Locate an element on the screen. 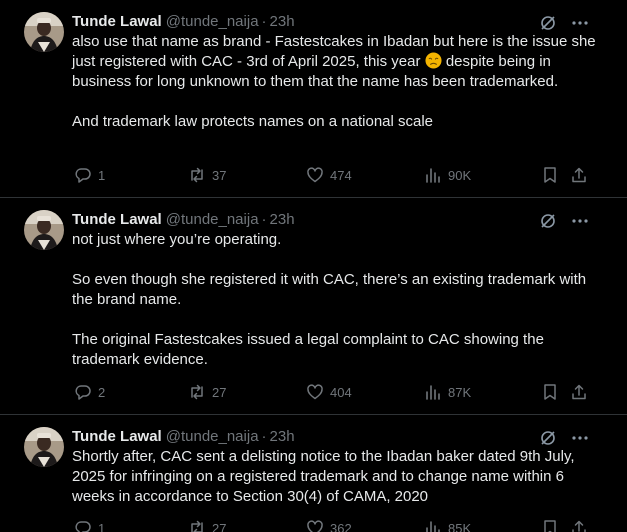  tweet-actions: 1 27 362 85K is located at coordinates (332, 524).